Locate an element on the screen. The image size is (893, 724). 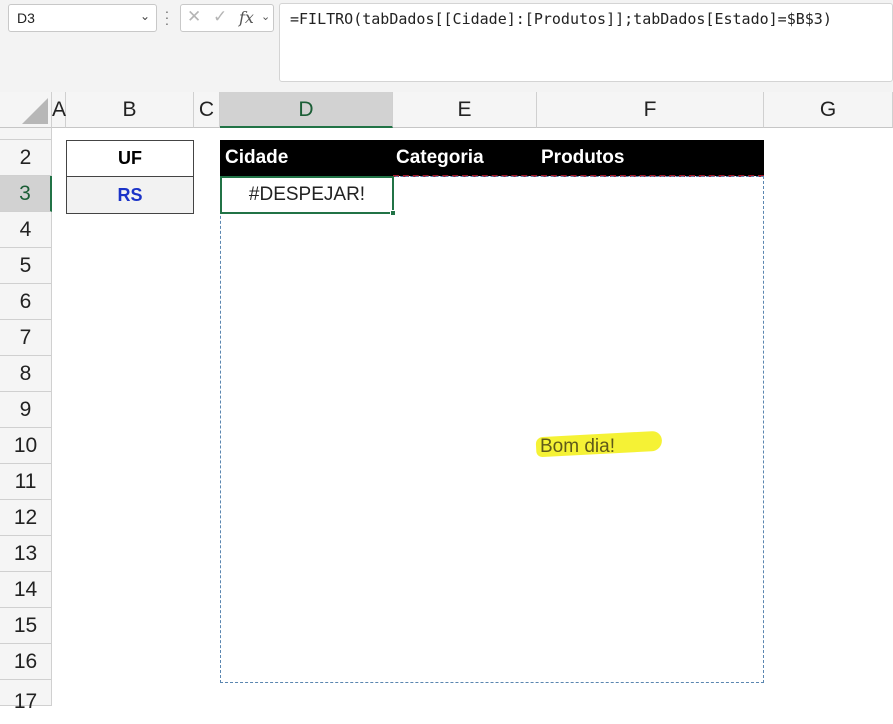
row-header-16: 16 is located at coordinates (26, 662).